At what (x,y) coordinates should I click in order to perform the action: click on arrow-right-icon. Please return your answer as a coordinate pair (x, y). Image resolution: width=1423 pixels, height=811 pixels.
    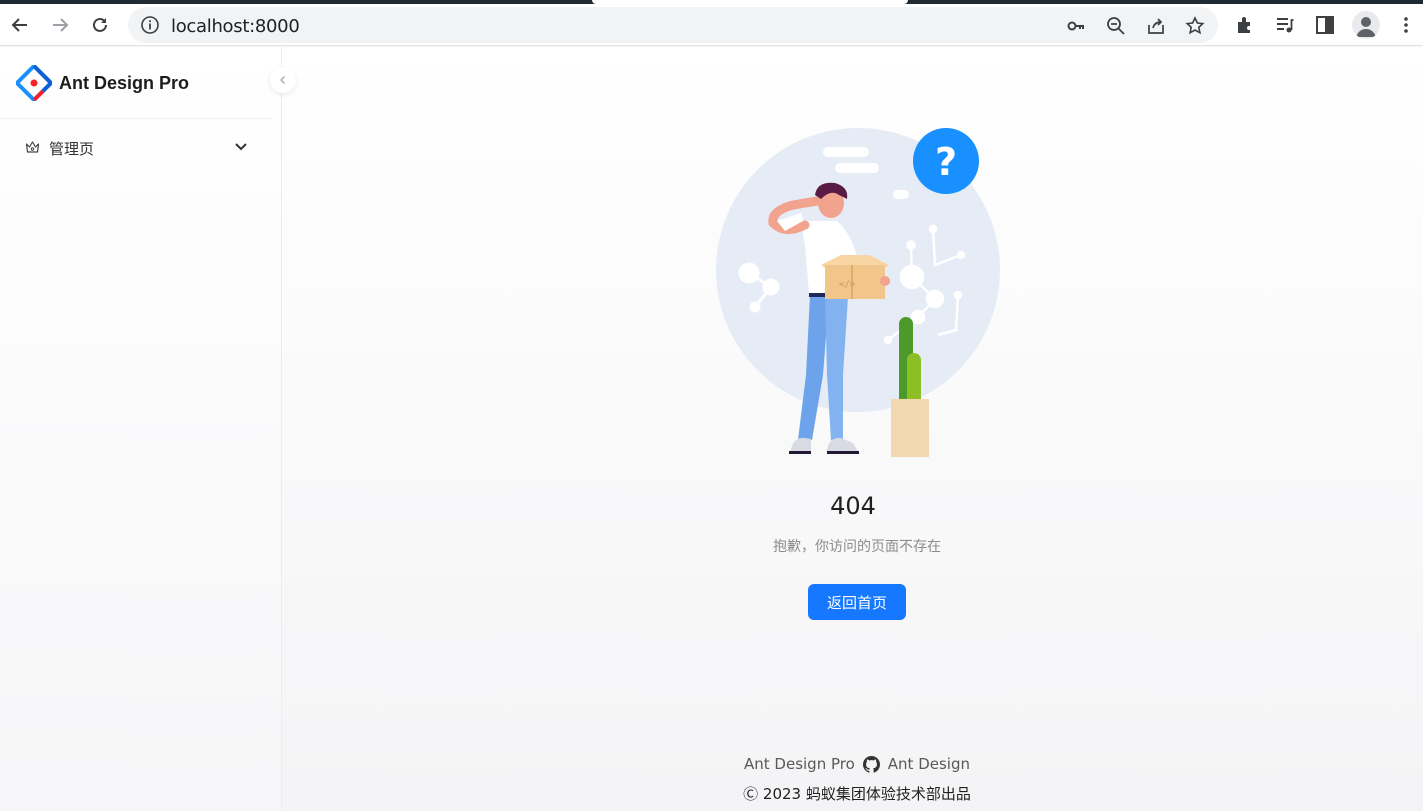
    Looking at the image, I should click on (61, 25).